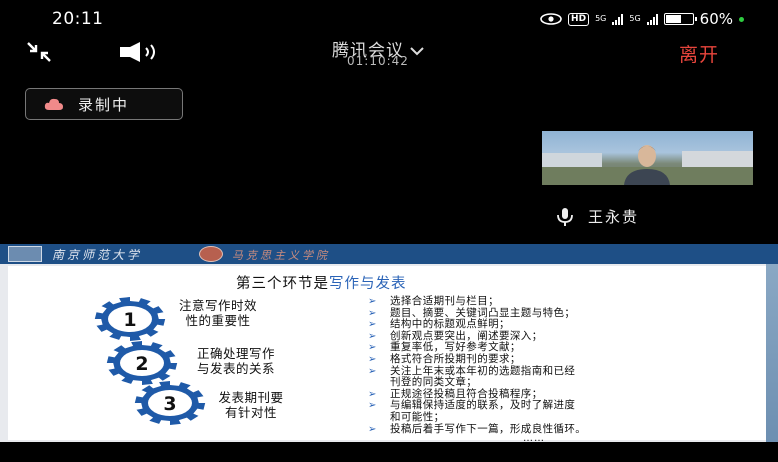 The height and width of the screenshot is (462, 778). I want to click on signal-icon, so click(618, 19).